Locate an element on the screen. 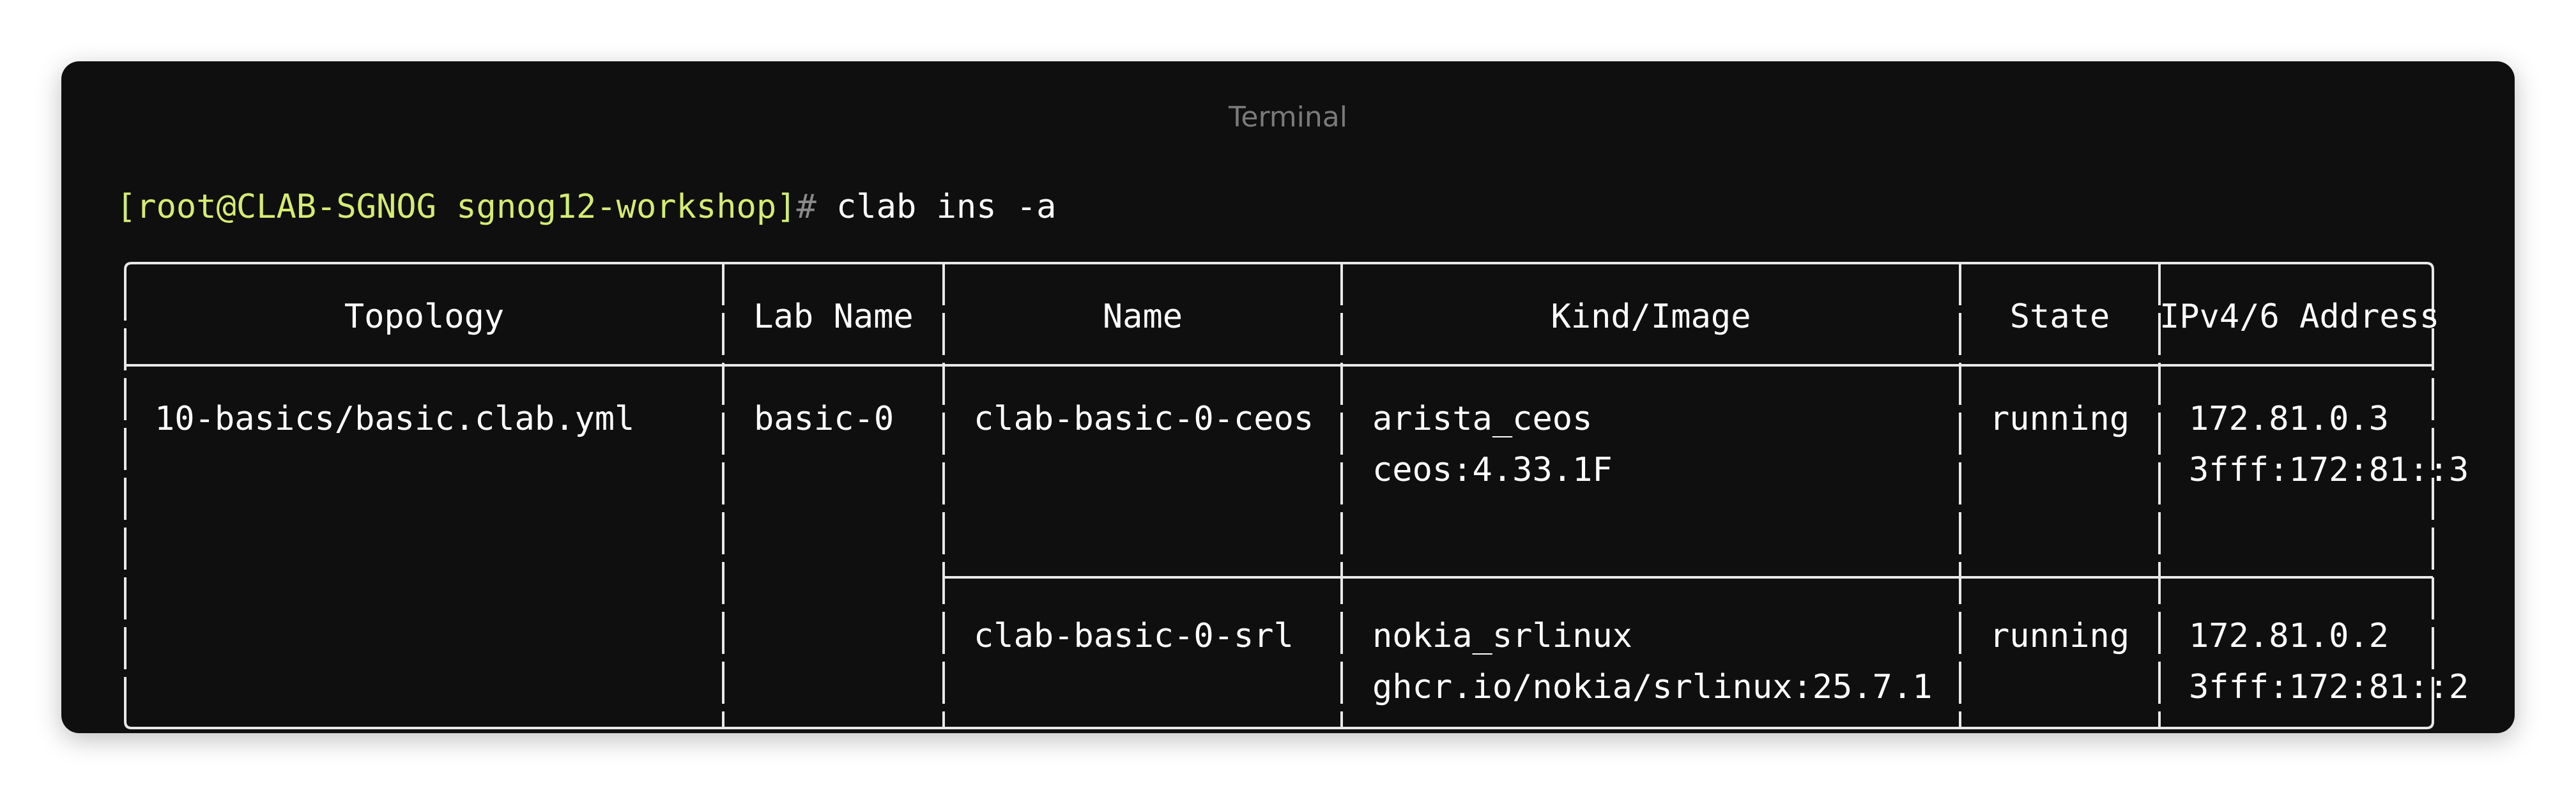 This screenshot has height=797, width=2576. shell-prompt: [root@CLAB-SGNOG sgnog12-workshop] is located at coordinates (456, 207).